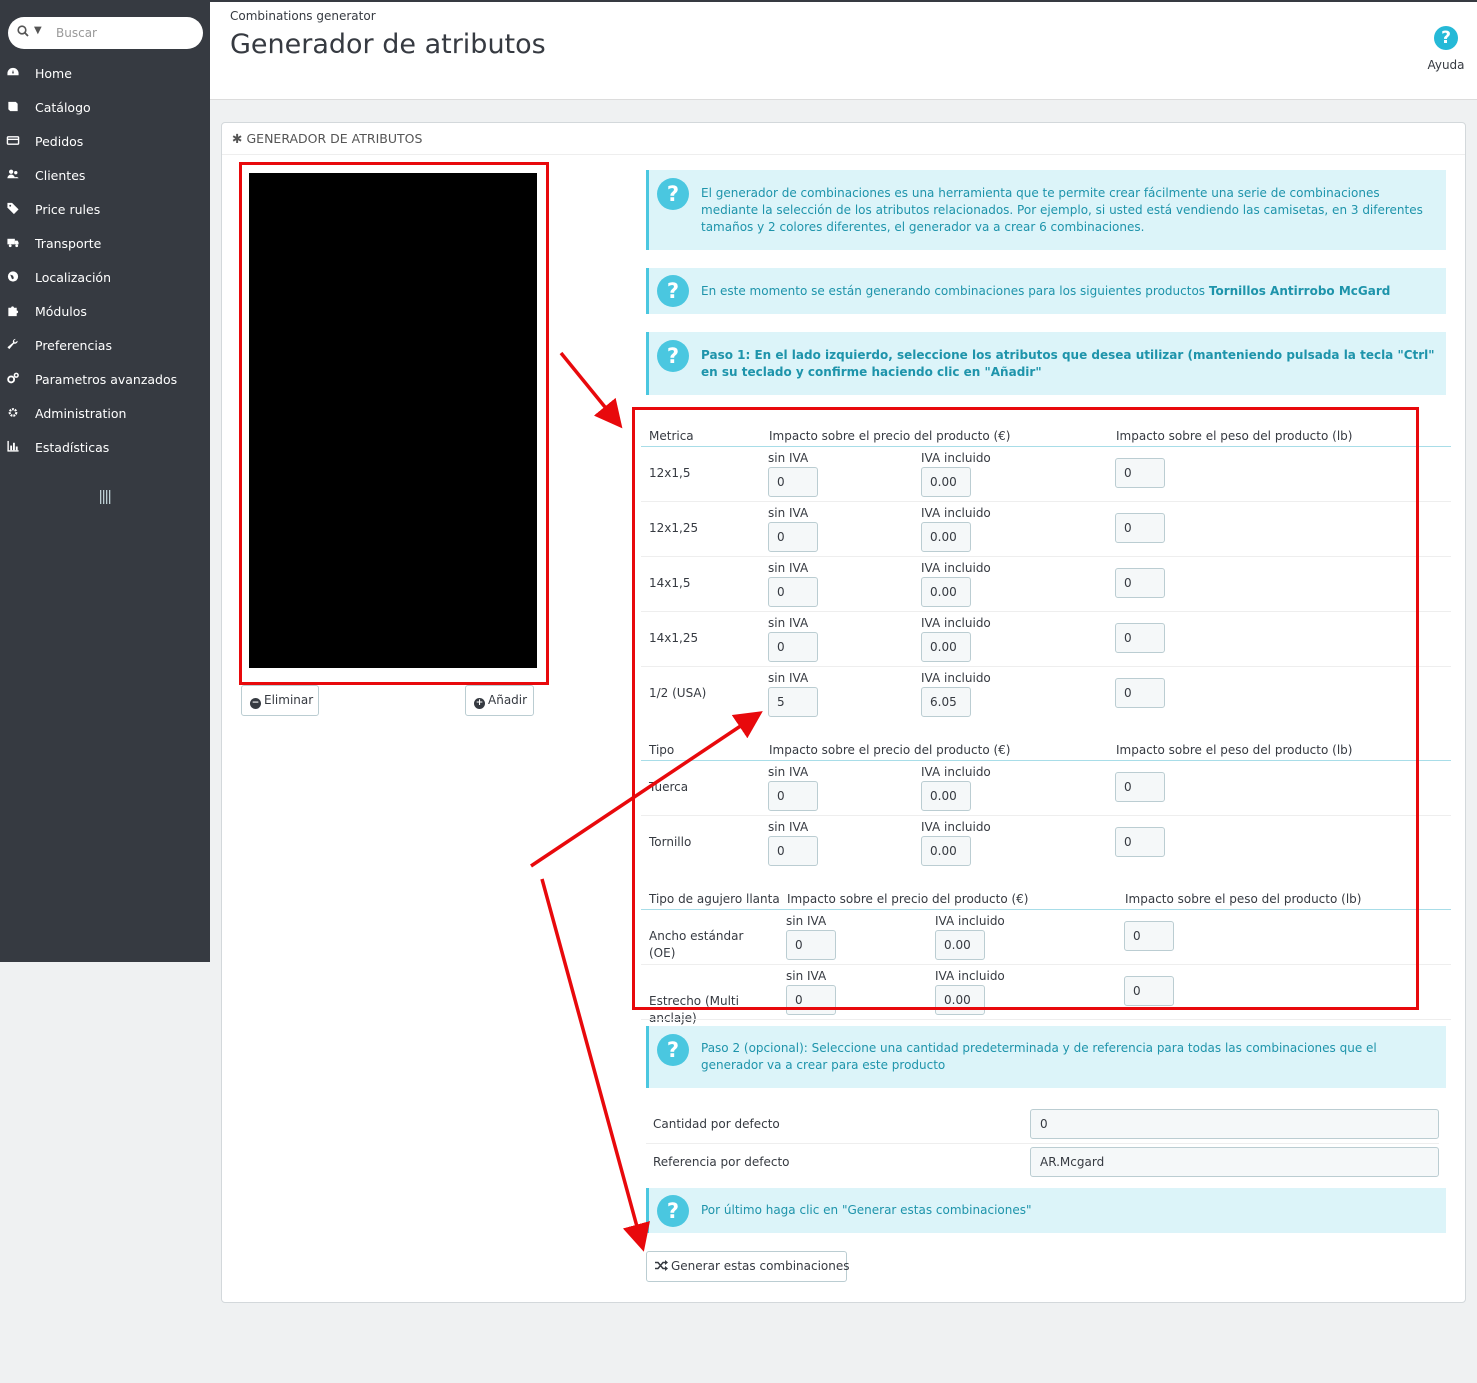  What do you see at coordinates (1234, 1162) in the screenshot?
I see `default-reference-input` at bounding box center [1234, 1162].